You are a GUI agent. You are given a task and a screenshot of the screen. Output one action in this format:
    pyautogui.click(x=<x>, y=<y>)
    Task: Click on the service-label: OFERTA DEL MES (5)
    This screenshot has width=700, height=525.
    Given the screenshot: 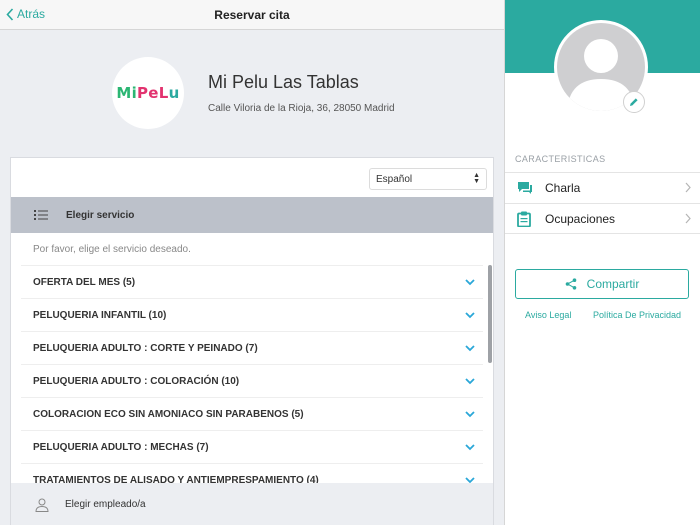 What is the action you would take?
    pyautogui.click(x=84, y=282)
    